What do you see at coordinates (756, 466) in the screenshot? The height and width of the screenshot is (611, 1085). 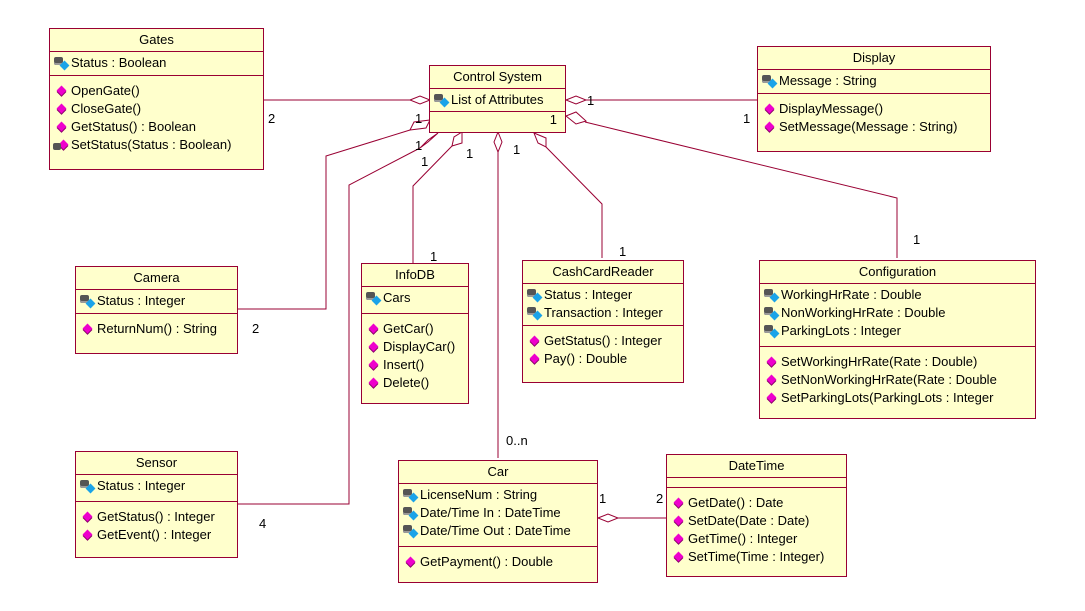 I see `class-name: DateTime` at bounding box center [756, 466].